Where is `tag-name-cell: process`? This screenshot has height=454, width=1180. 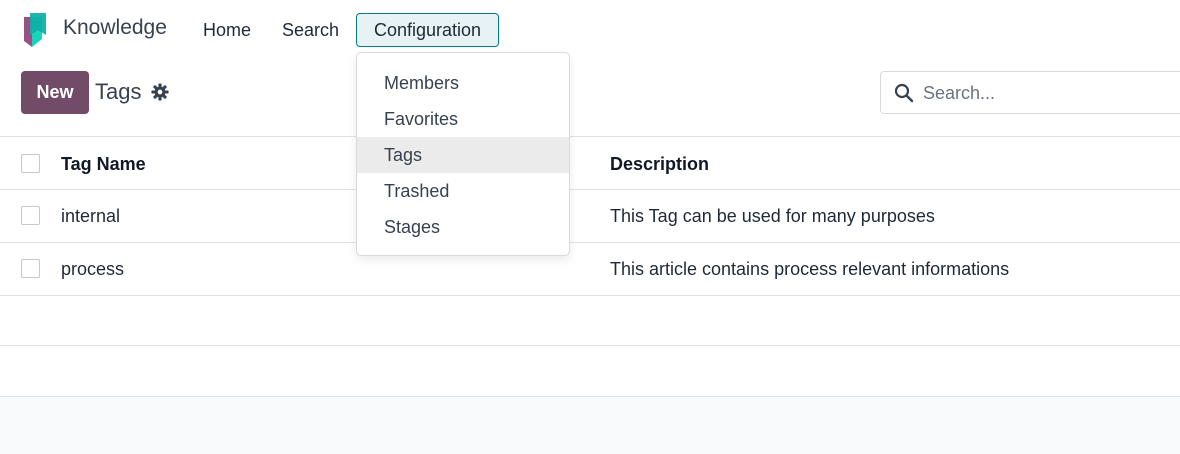 tag-name-cell: process is located at coordinates (92, 269).